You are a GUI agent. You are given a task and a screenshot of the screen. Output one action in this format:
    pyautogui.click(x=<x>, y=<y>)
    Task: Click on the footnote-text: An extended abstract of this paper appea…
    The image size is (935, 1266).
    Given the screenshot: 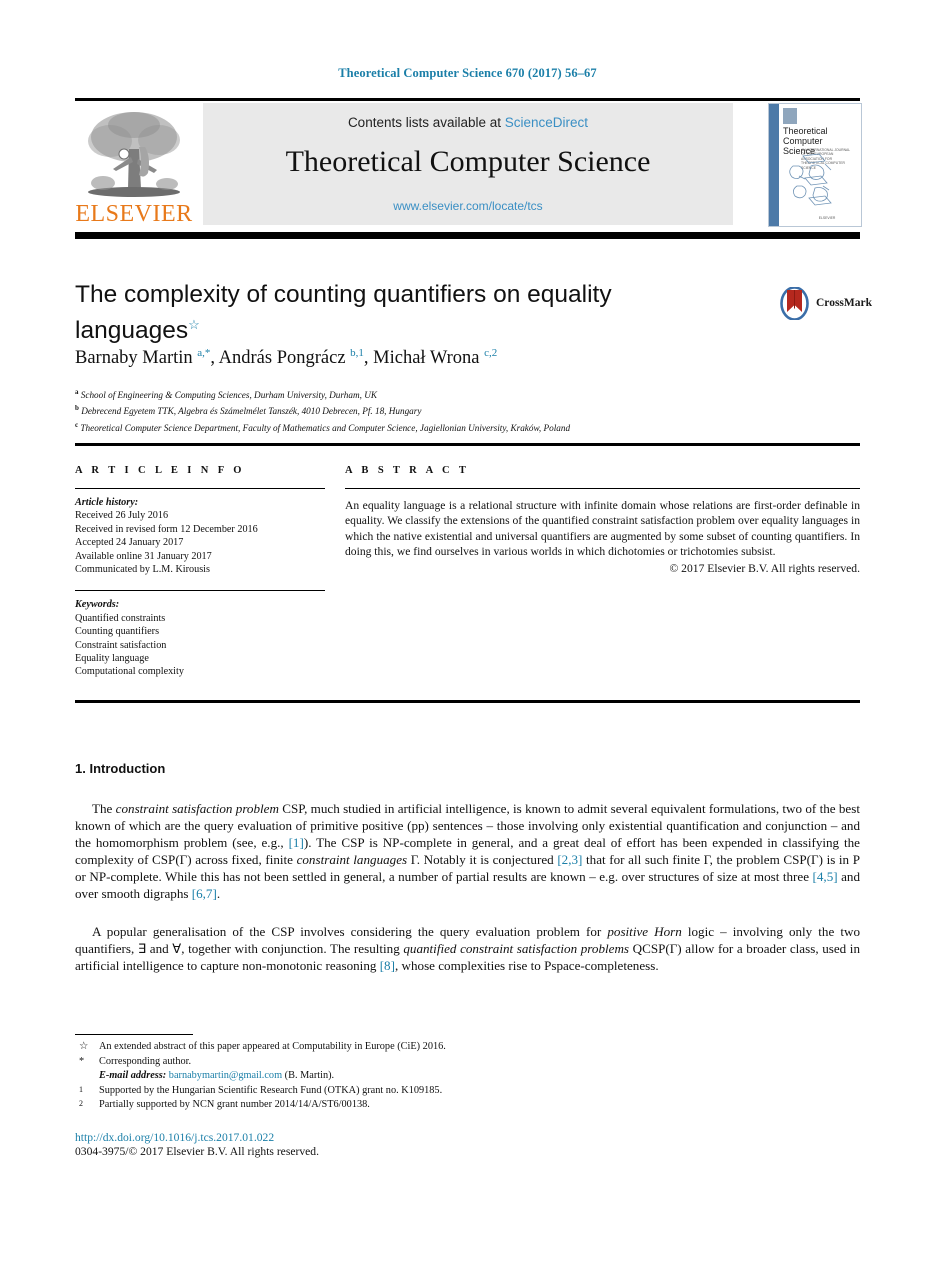 What is the action you would take?
    pyautogui.click(x=272, y=1046)
    